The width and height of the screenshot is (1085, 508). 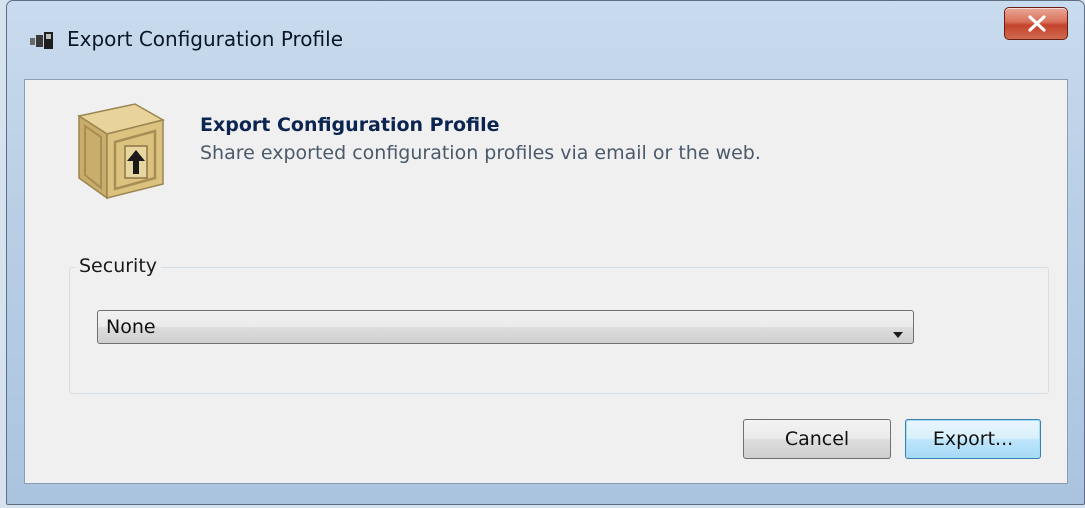 What do you see at coordinates (205, 39) in the screenshot?
I see `window-title: Export Configuration Profile` at bounding box center [205, 39].